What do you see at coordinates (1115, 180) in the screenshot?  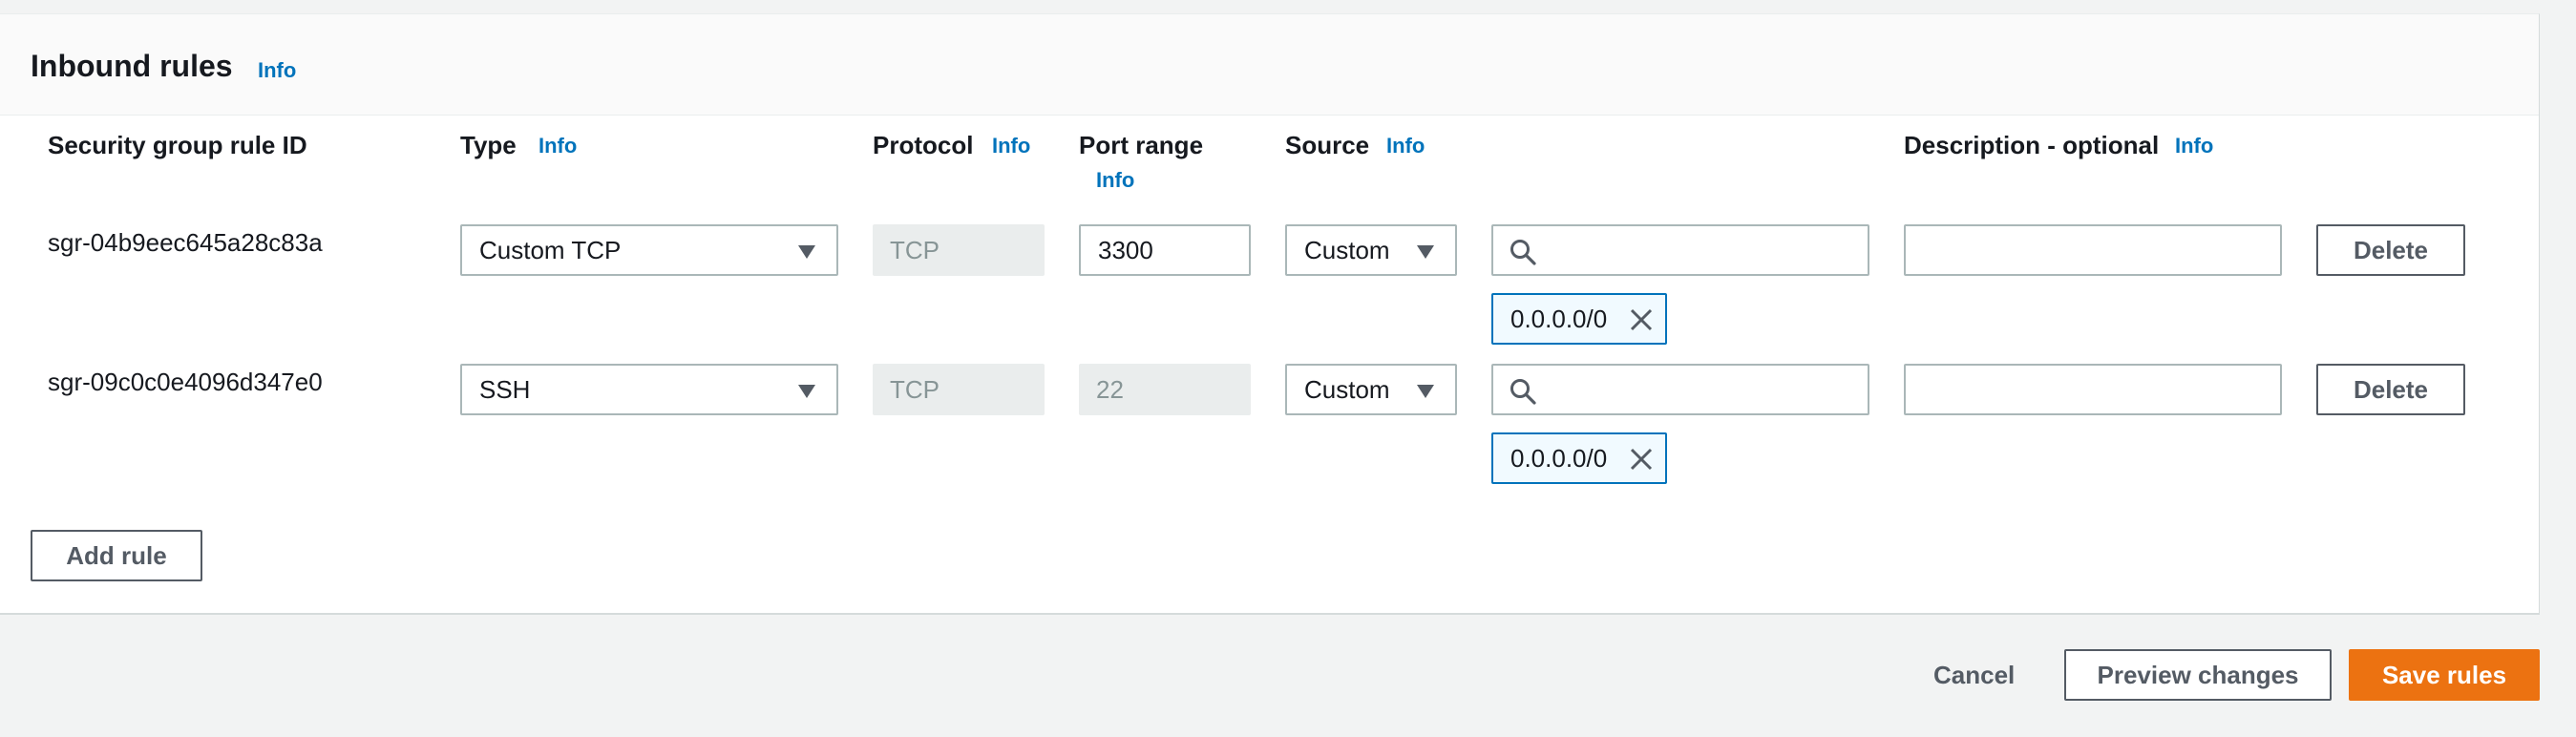 I see `port-range-info-link: Info` at bounding box center [1115, 180].